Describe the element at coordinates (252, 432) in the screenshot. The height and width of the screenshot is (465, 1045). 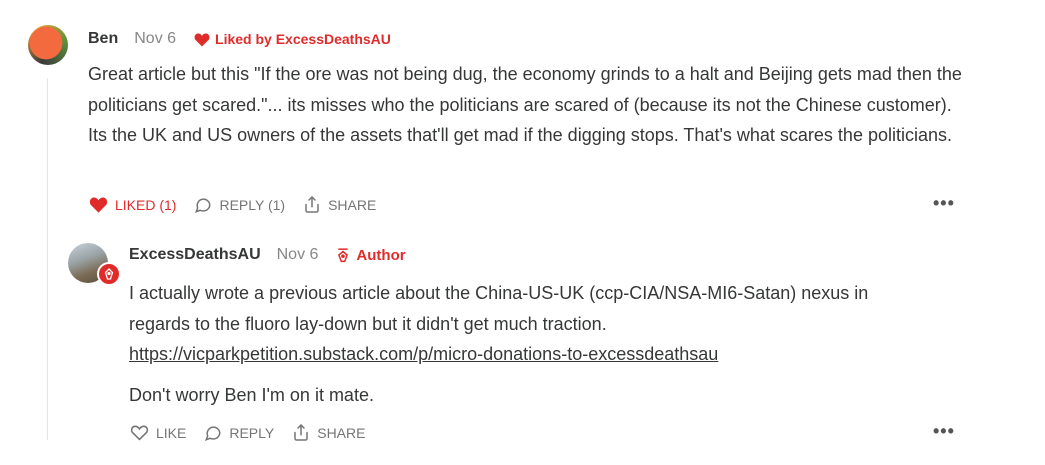
I see `reply-label: REPLY` at that location.